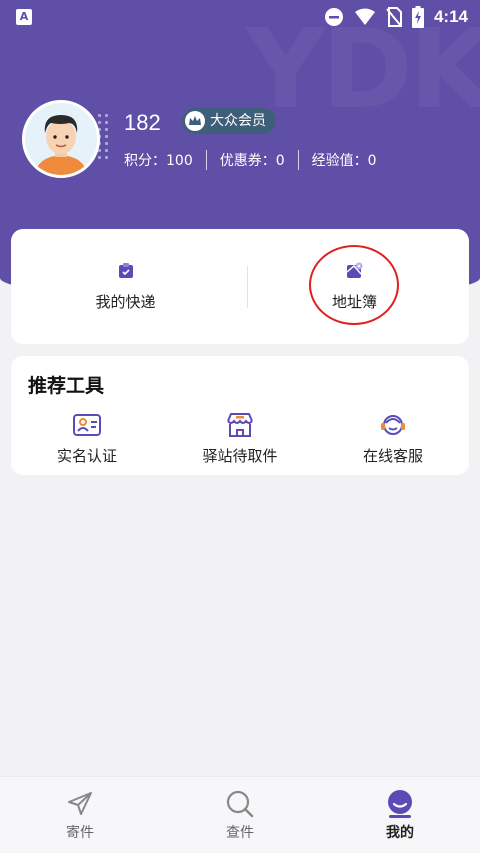  What do you see at coordinates (344, 160) in the screenshot?
I see `experience-stat: 经验值：0` at bounding box center [344, 160].